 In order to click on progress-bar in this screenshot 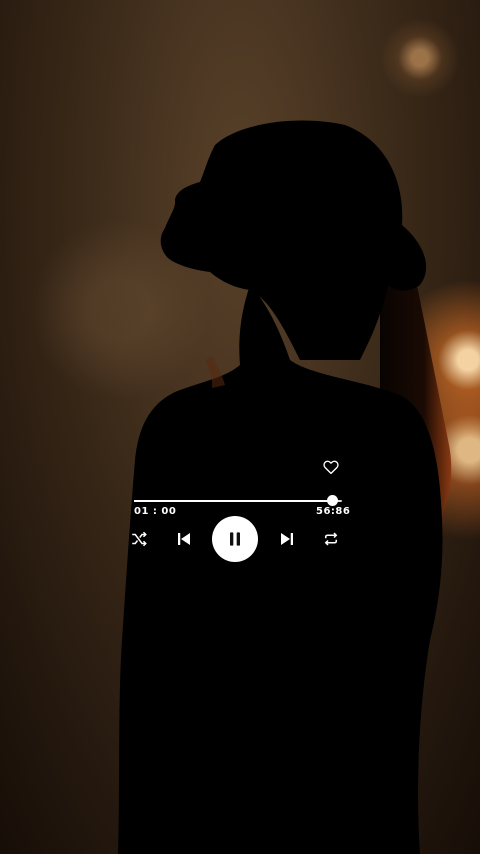, I will do `click(238, 500)`.